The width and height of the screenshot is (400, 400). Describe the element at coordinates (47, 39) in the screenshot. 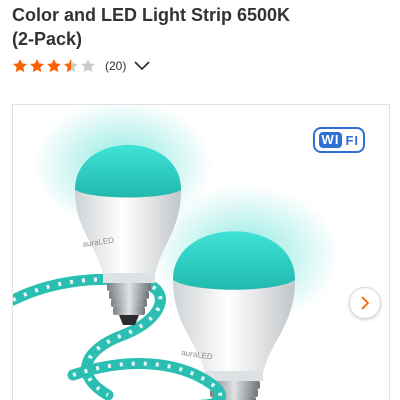

I see `product-title-line-2: (2-Pack)` at that location.